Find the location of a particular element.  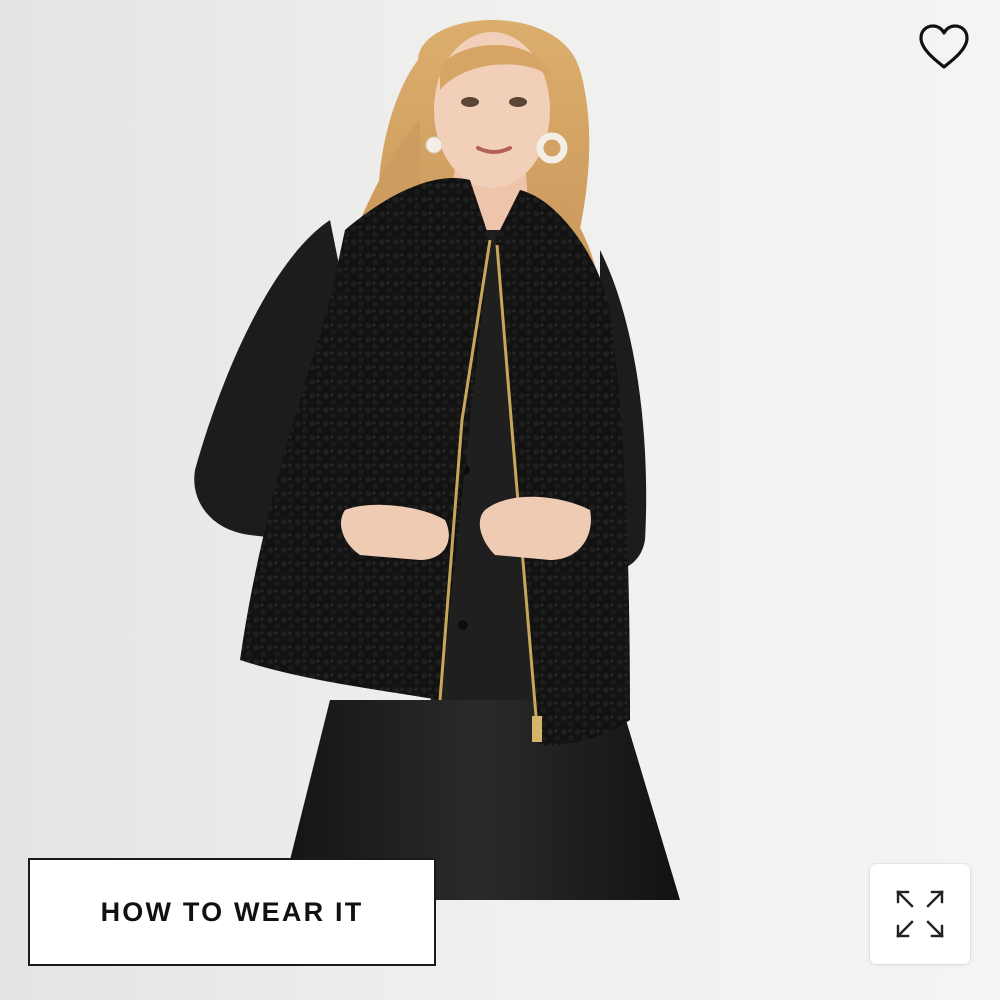

how-to-wear-it-label: HOW TO WEAR IT is located at coordinates (232, 911).